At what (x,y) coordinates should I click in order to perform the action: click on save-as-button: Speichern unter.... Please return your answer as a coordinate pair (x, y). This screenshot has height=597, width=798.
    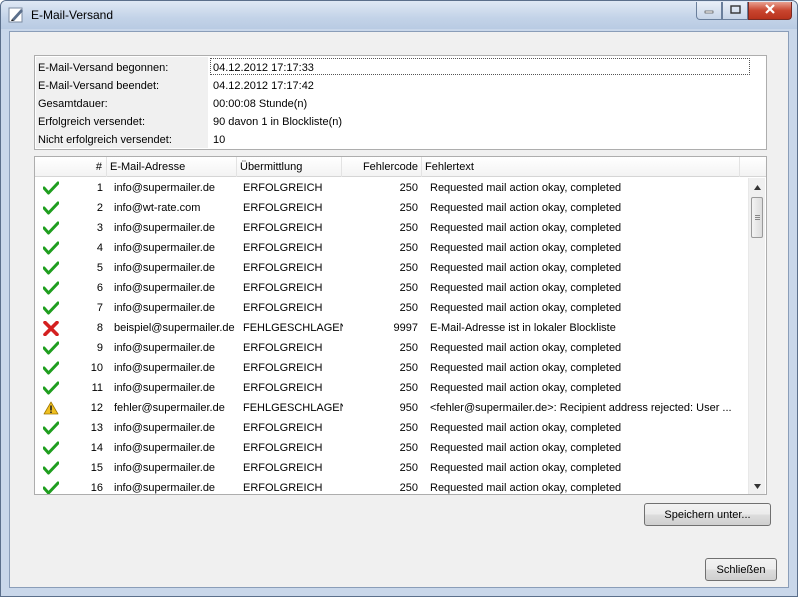
    Looking at the image, I should click on (707, 514).